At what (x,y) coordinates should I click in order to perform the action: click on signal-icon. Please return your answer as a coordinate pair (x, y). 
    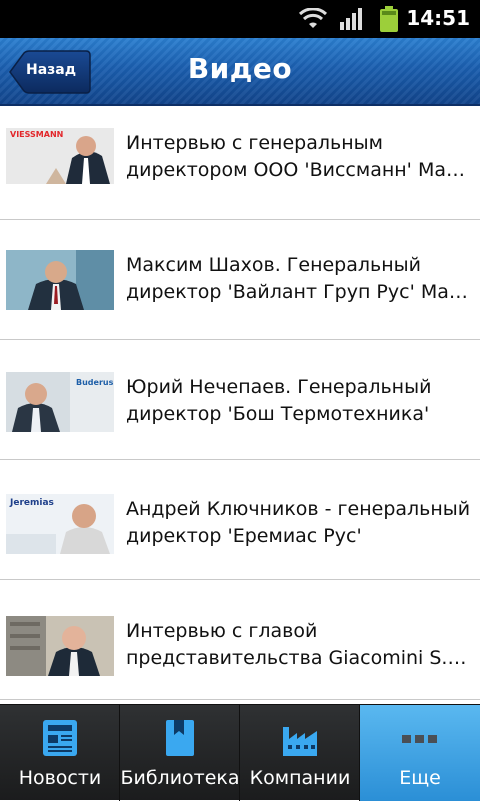
    Looking at the image, I should click on (351, 19).